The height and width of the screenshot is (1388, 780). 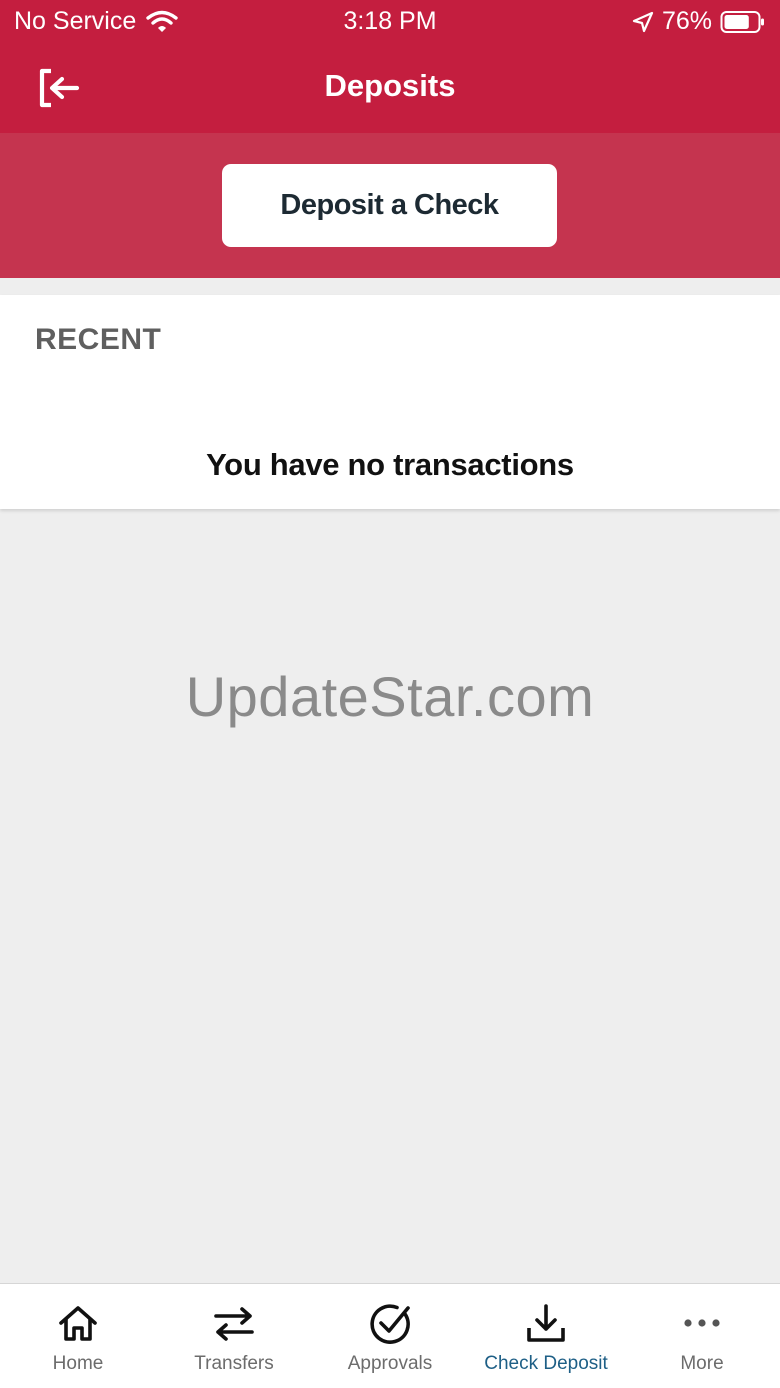 I want to click on transfer-arrows-icon, so click(x=234, y=1324).